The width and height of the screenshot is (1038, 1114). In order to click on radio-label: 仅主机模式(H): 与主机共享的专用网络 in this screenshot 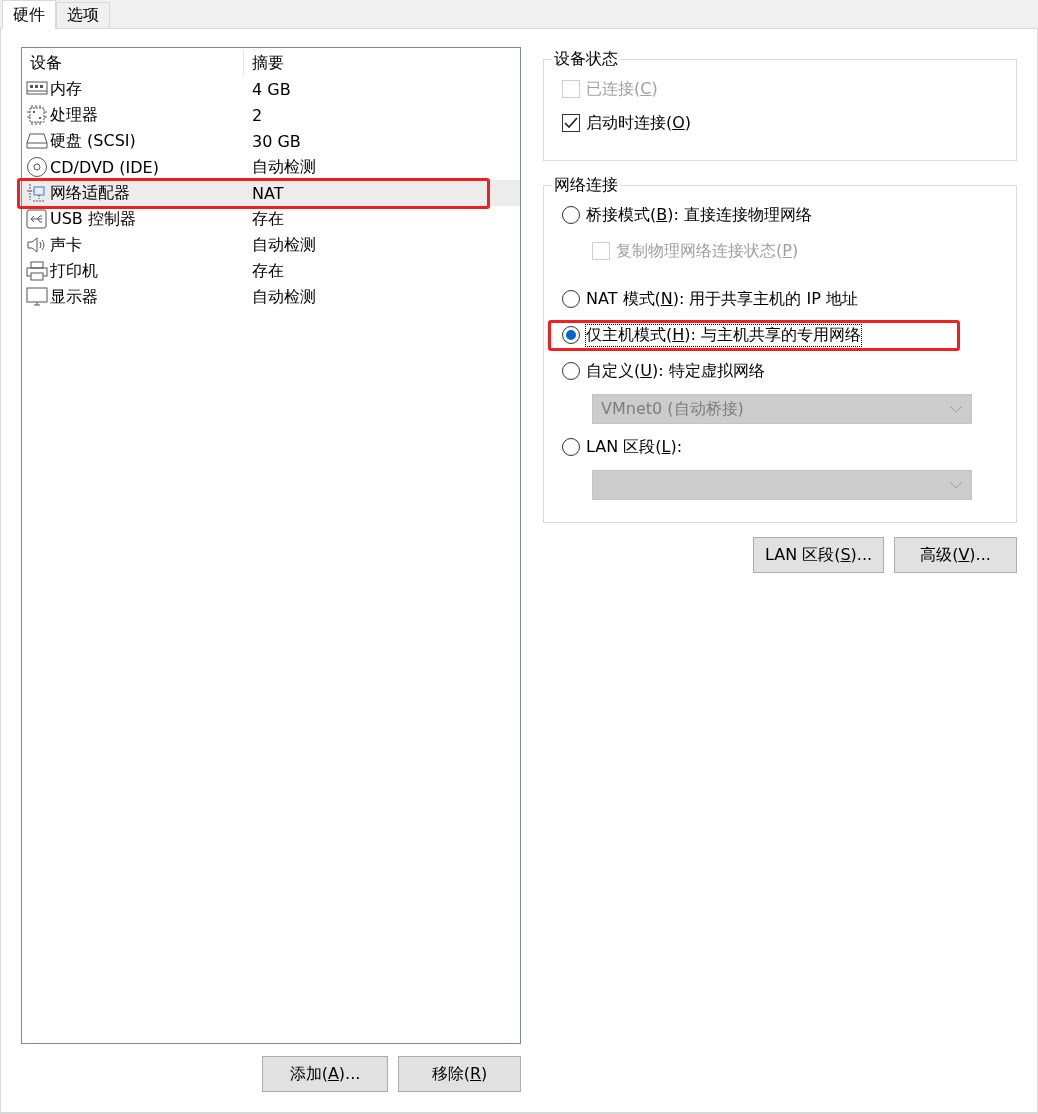, I will do `click(723, 335)`.